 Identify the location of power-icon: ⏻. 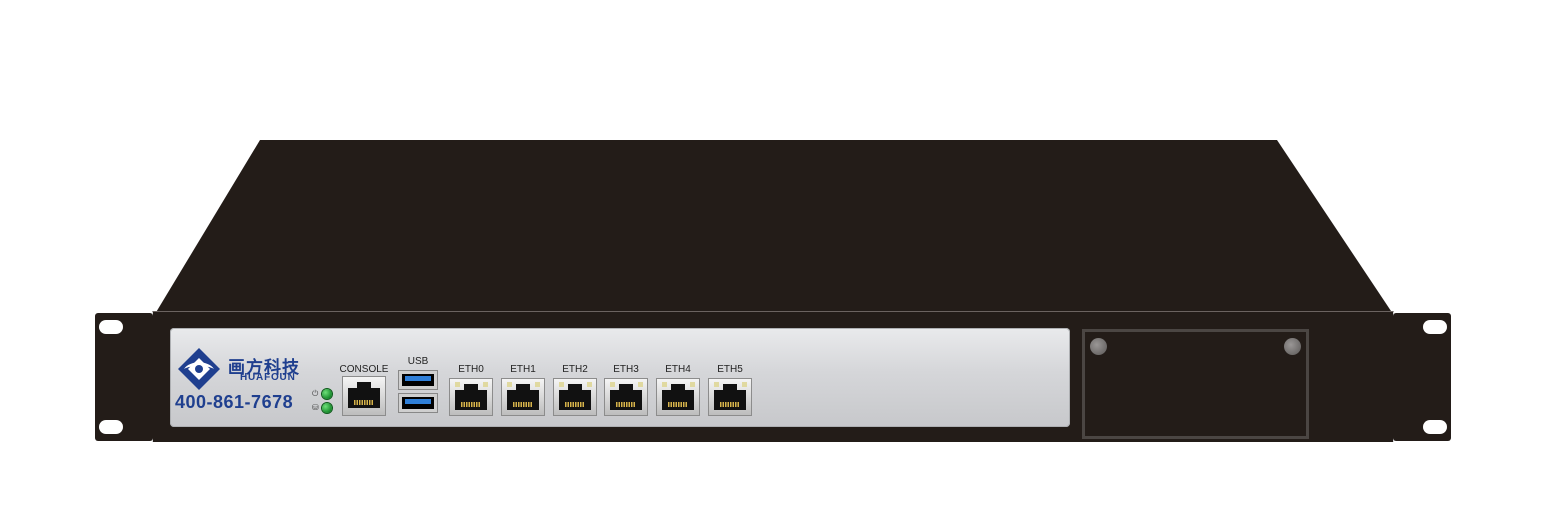
(315, 393).